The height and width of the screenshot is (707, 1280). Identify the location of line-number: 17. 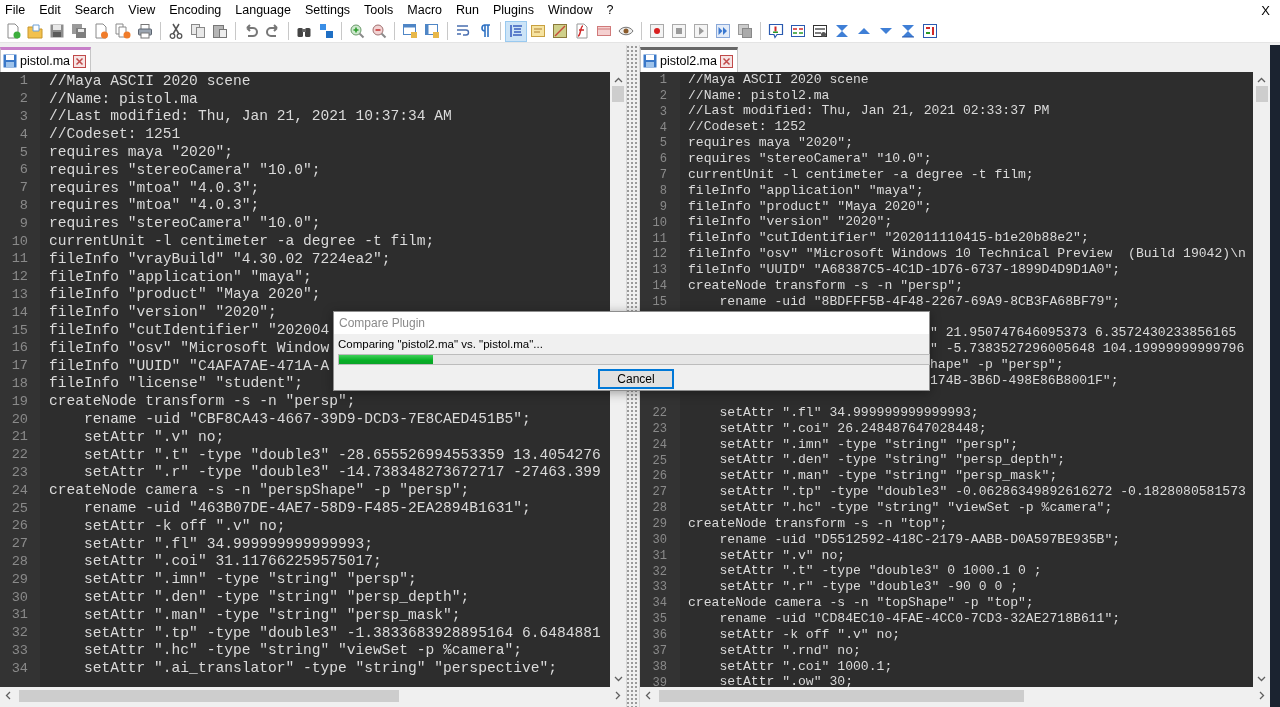
(19, 366).